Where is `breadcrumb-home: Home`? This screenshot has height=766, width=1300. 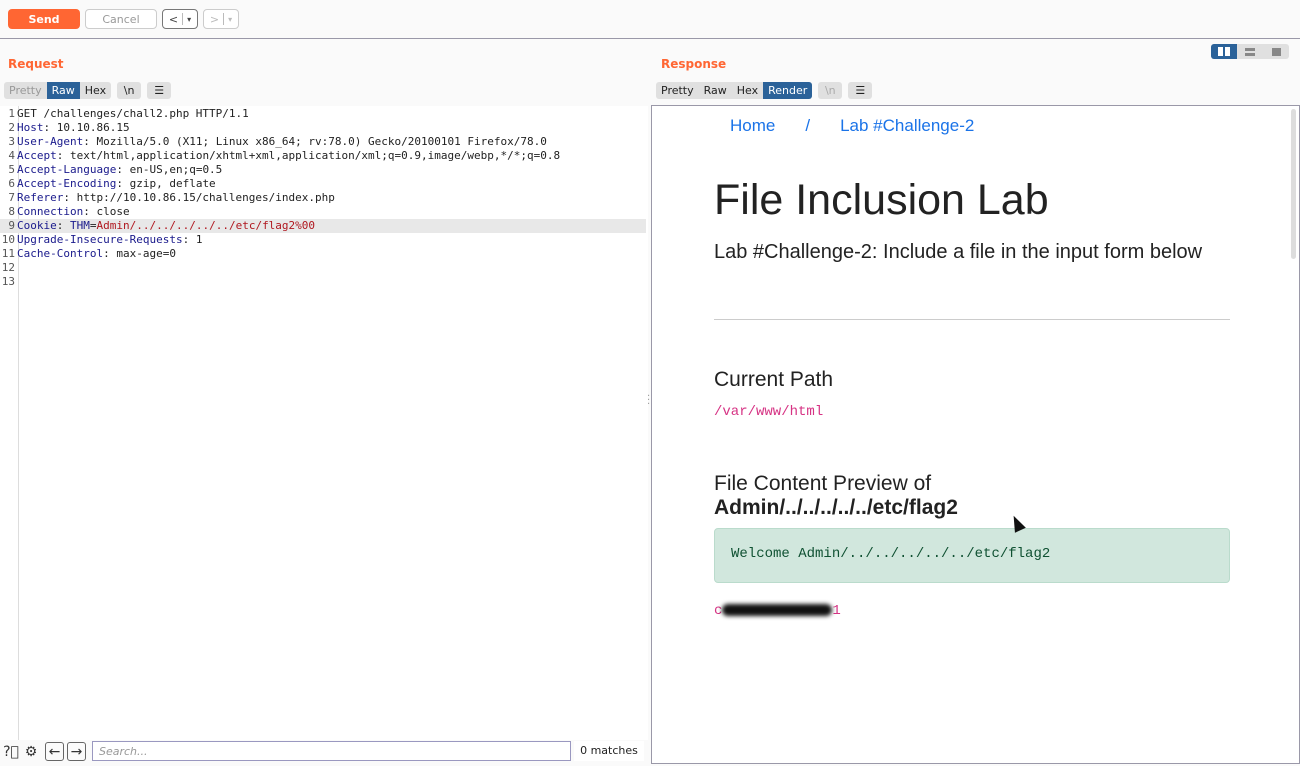
breadcrumb-home: Home is located at coordinates (752, 126).